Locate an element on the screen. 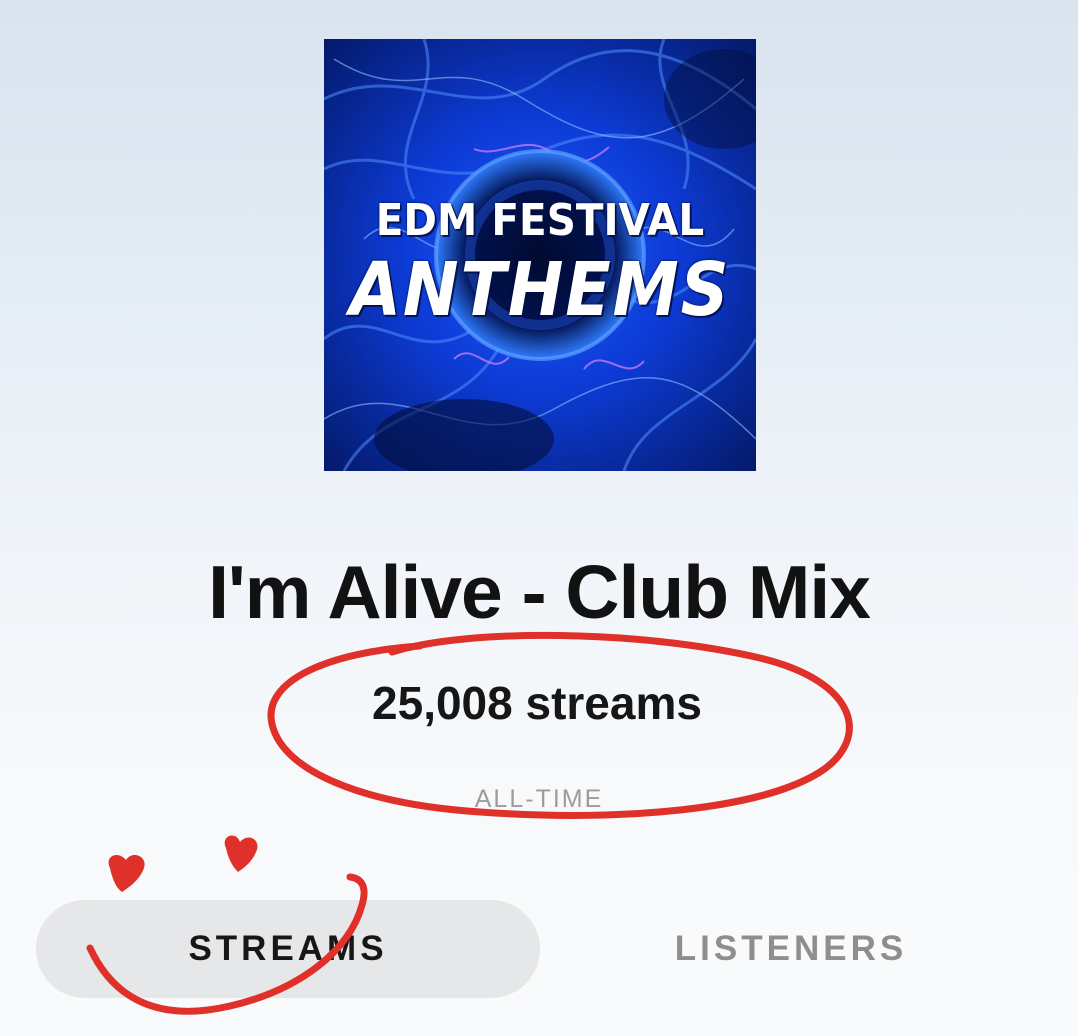 Image resolution: width=1078 pixels, height=1036 pixels. annotation-heart-right is located at coordinates (241, 853).